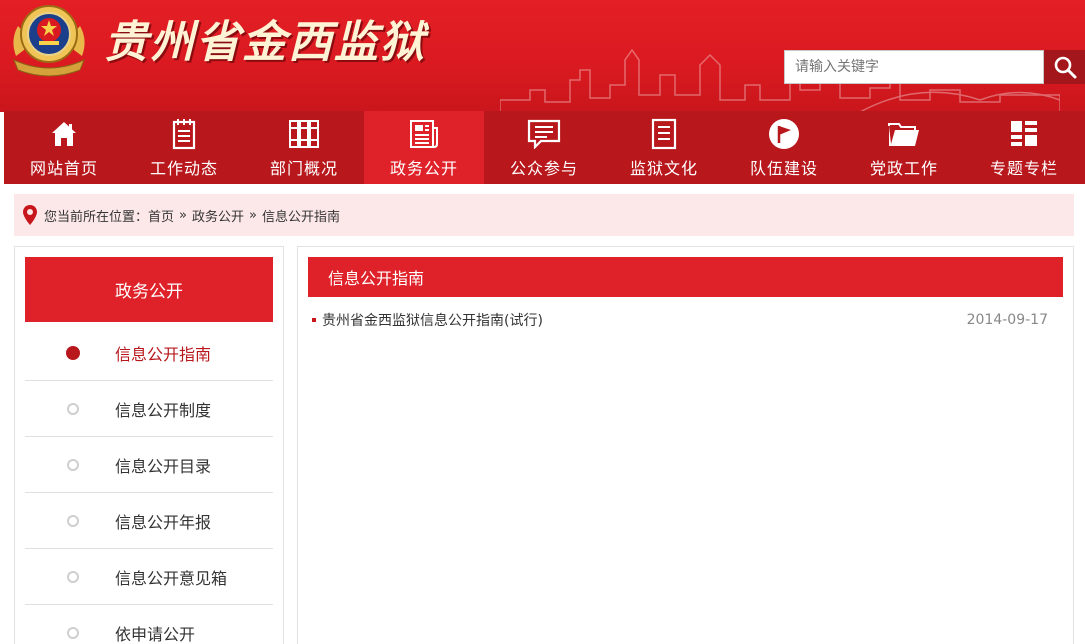 The width and height of the screenshot is (1085, 644). What do you see at coordinates (304, 134) in the screenshot?
I see `books-icon` at bounding box center [304, 134].